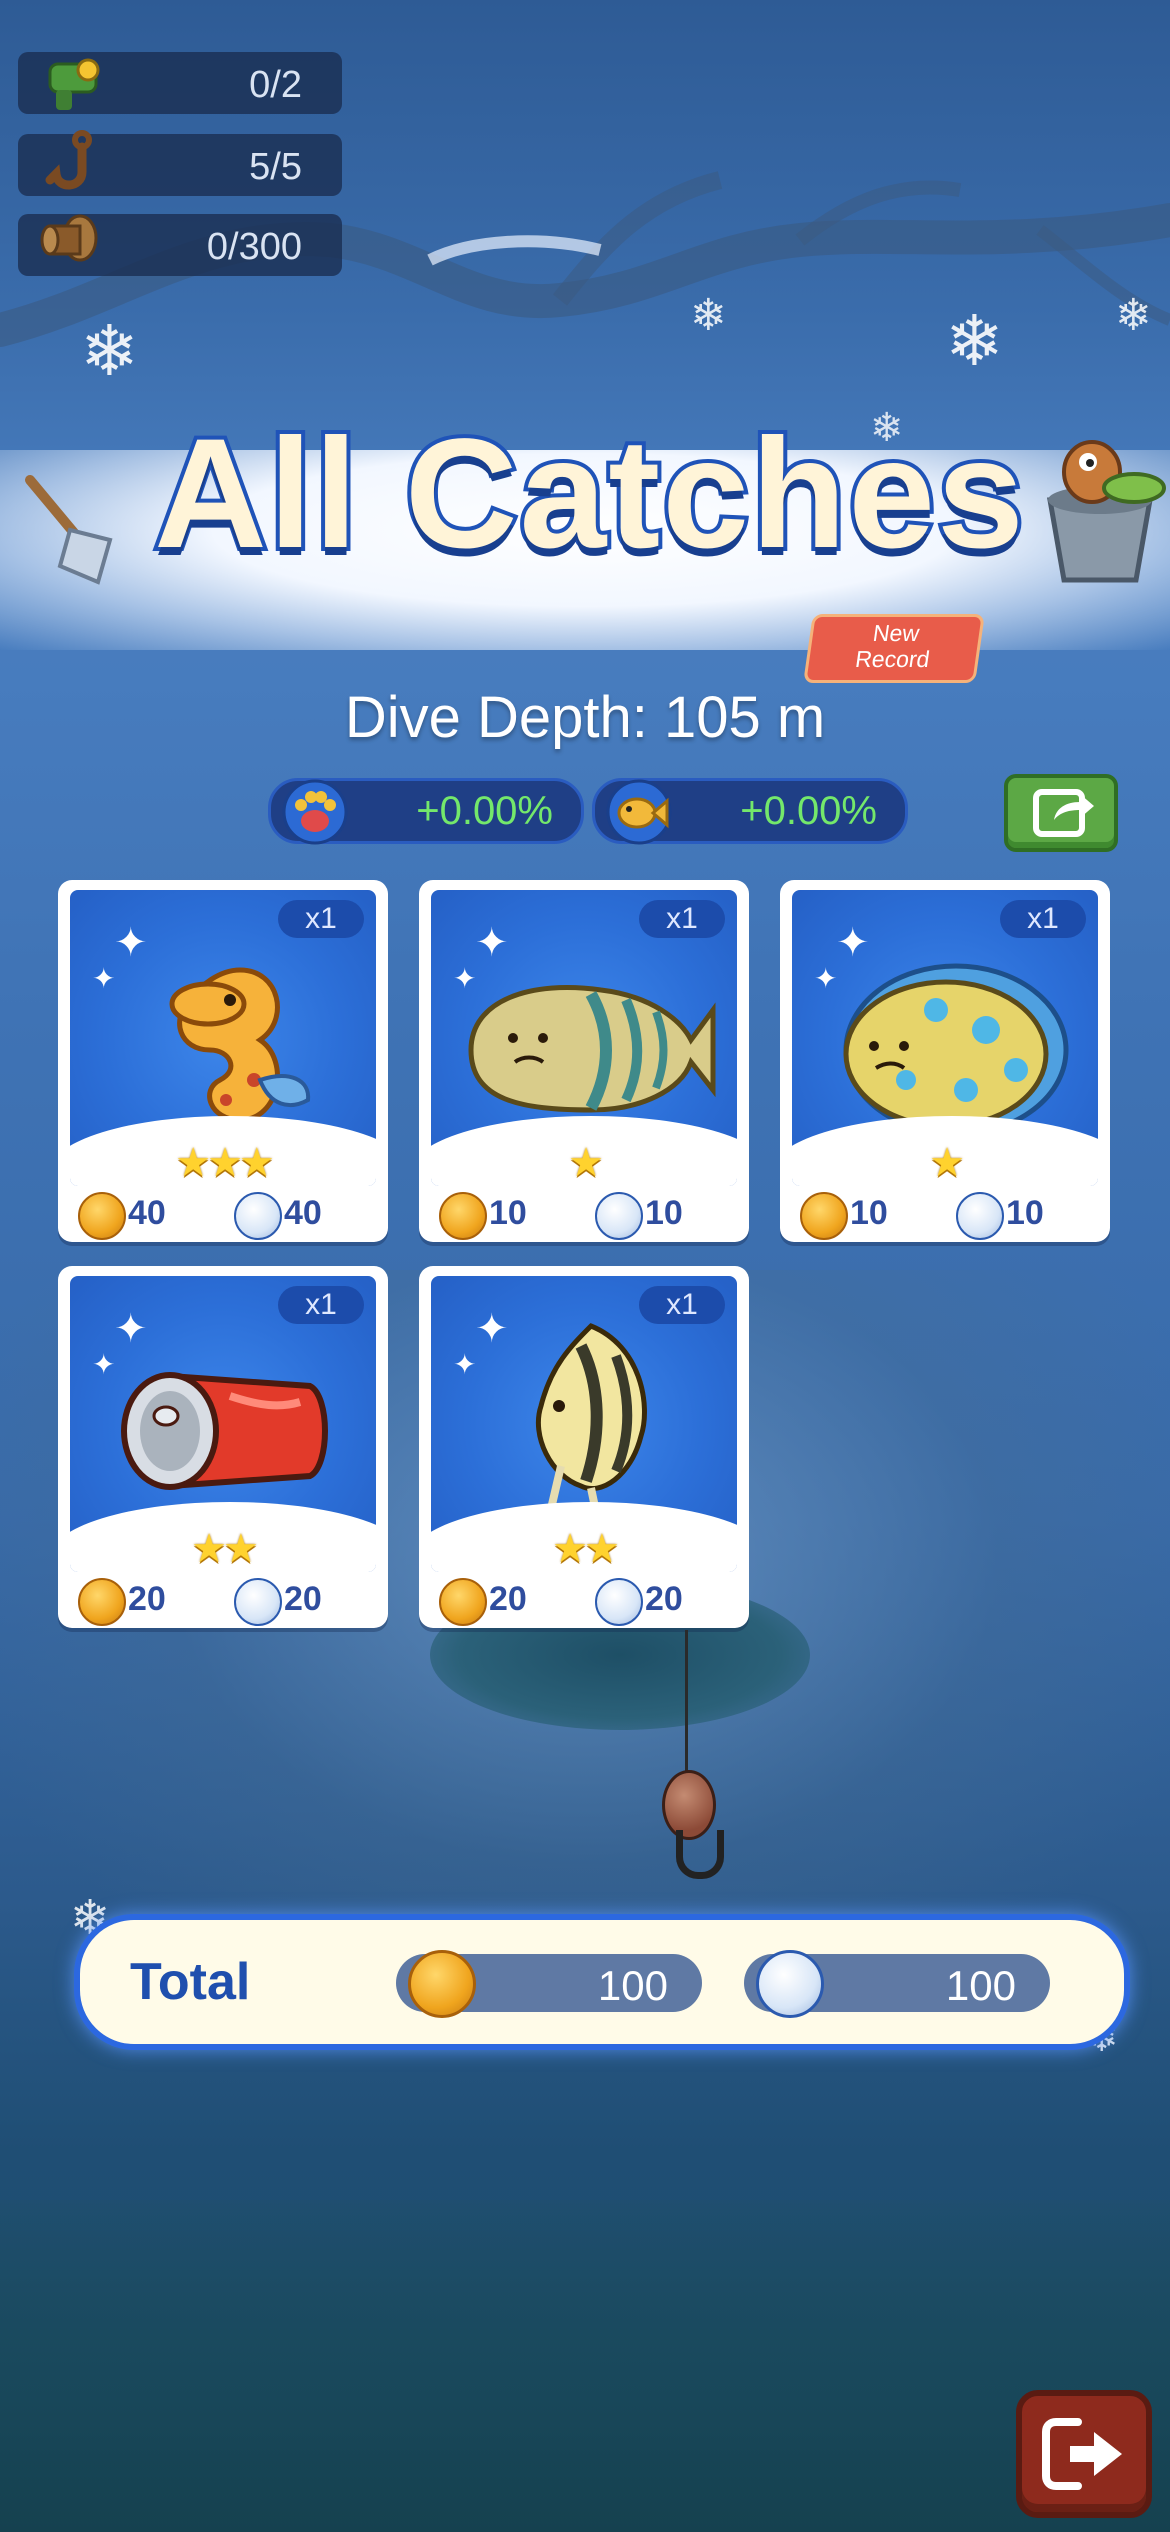 The height and width of the screenshot is (2532, 1170). I want to click on paw-bonus-icon, so click(315, 812).